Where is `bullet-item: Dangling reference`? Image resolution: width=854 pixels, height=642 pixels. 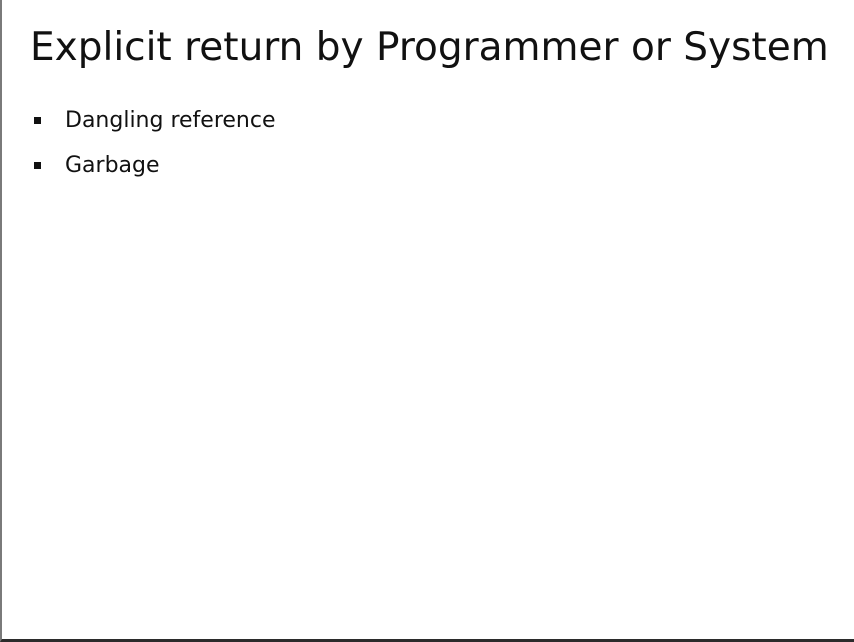
bullet-item: Dangling reference is located at coordinates (154, 120).